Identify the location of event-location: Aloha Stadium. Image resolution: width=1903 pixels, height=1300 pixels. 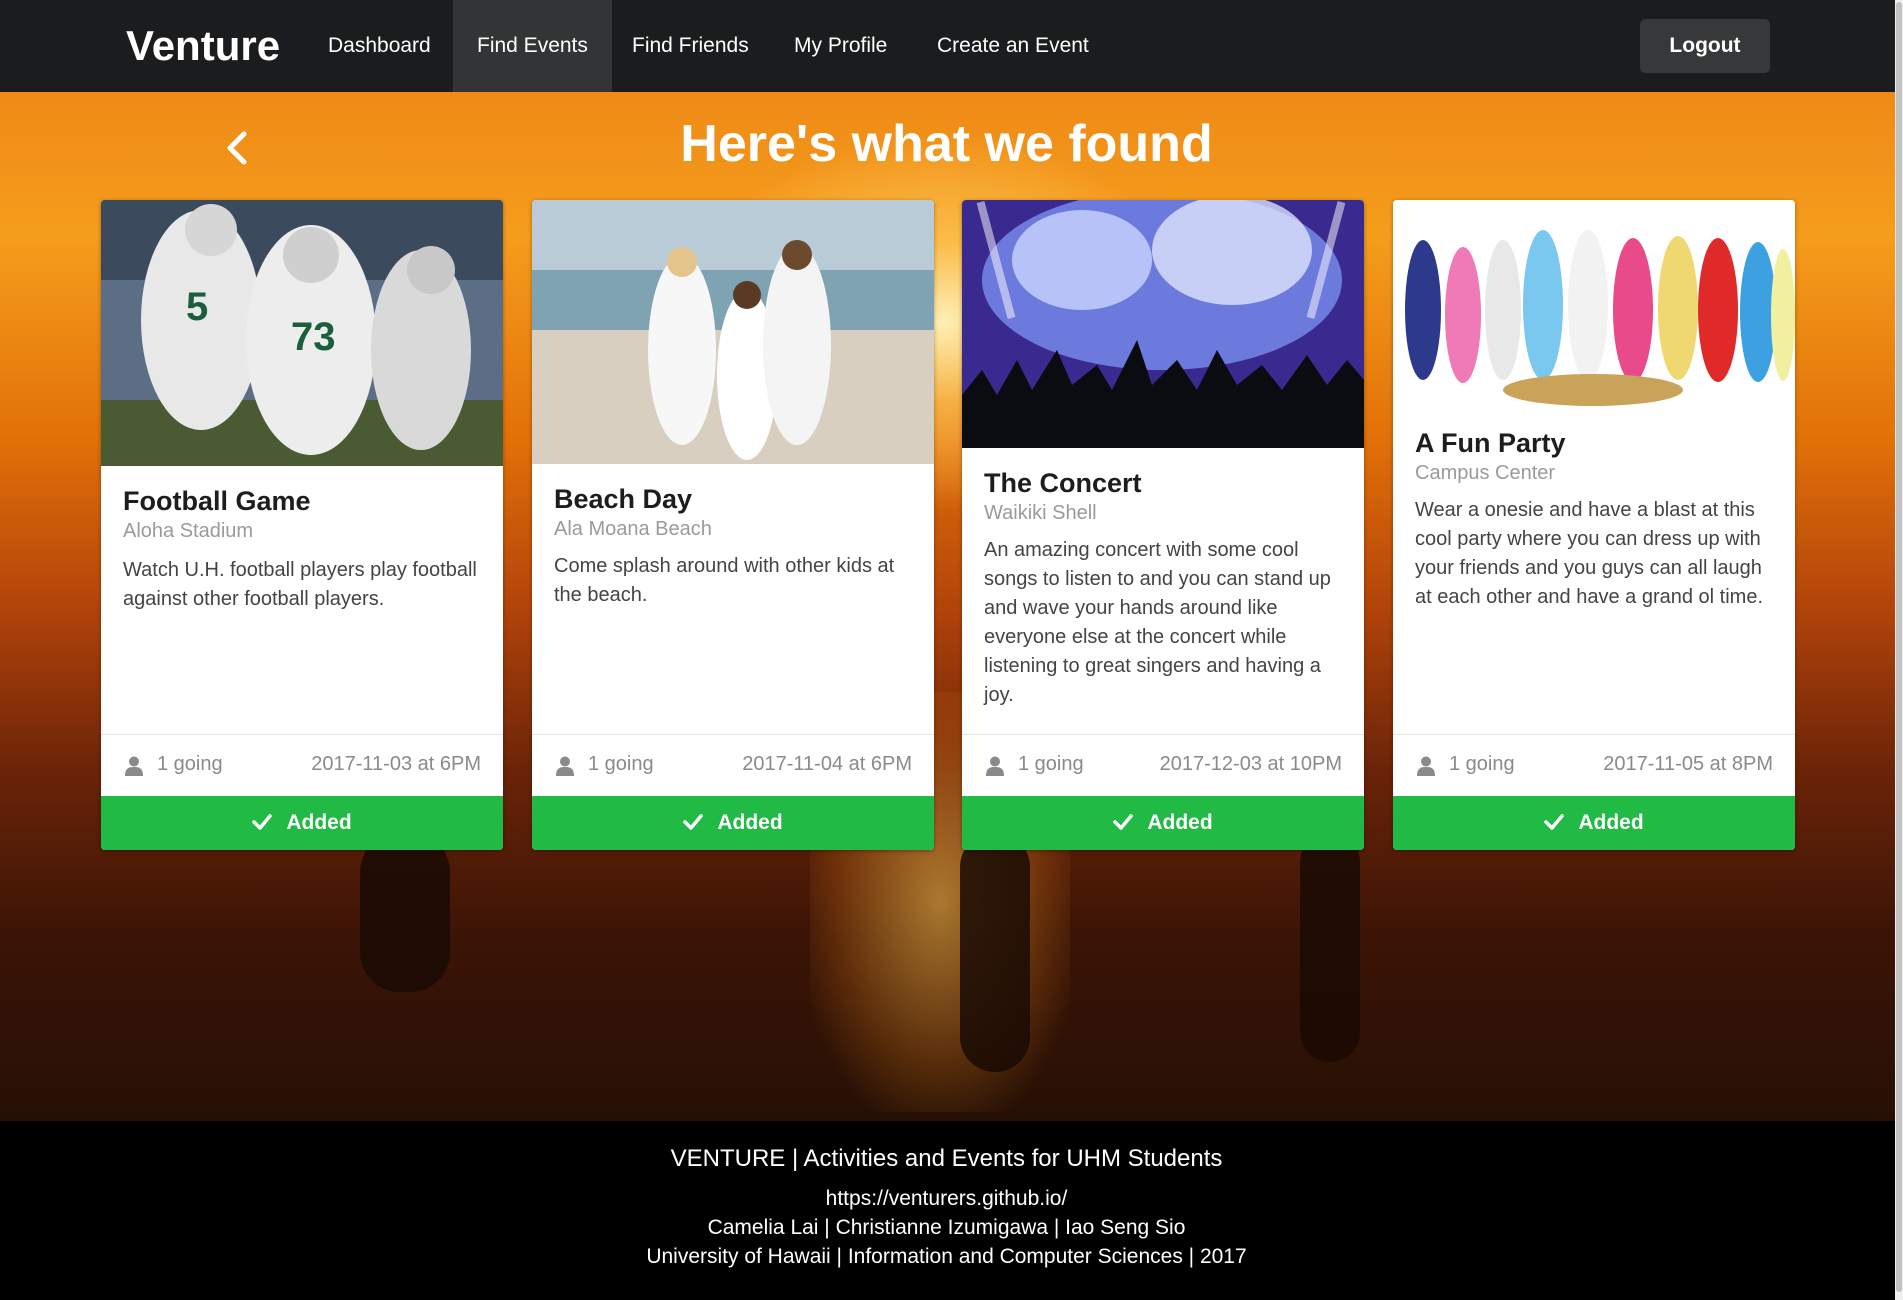
(188, 531).